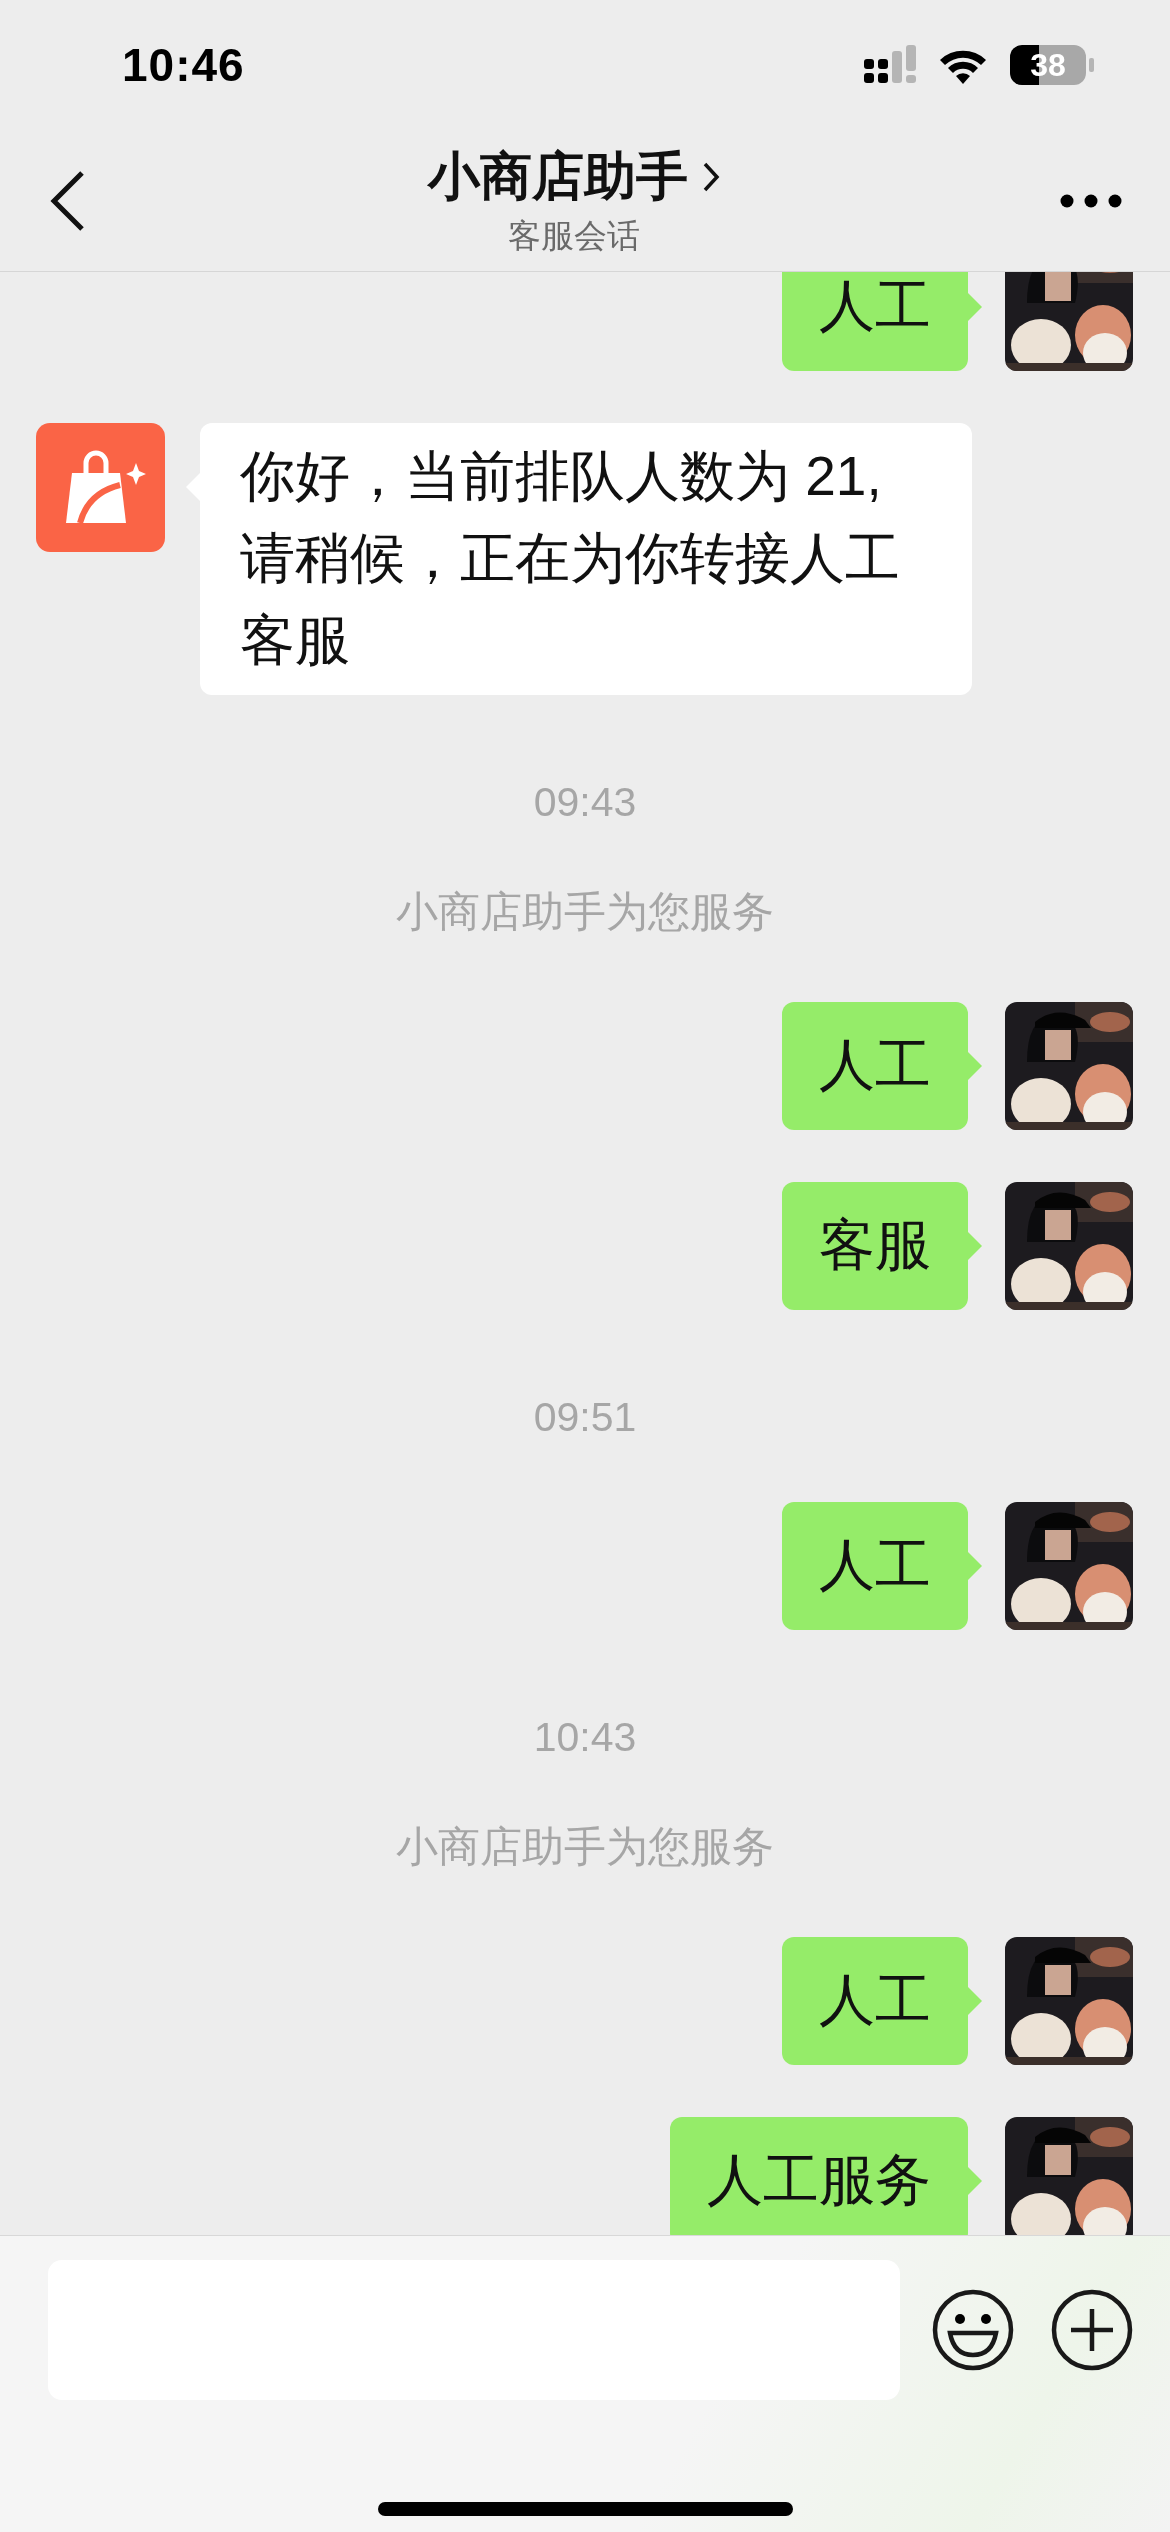 The image size is (1170, 2532). What do you see at coordinates (585, 1417) in the screenshot?
I see `message-time: 09:51` at bounding box center [585, 1417].